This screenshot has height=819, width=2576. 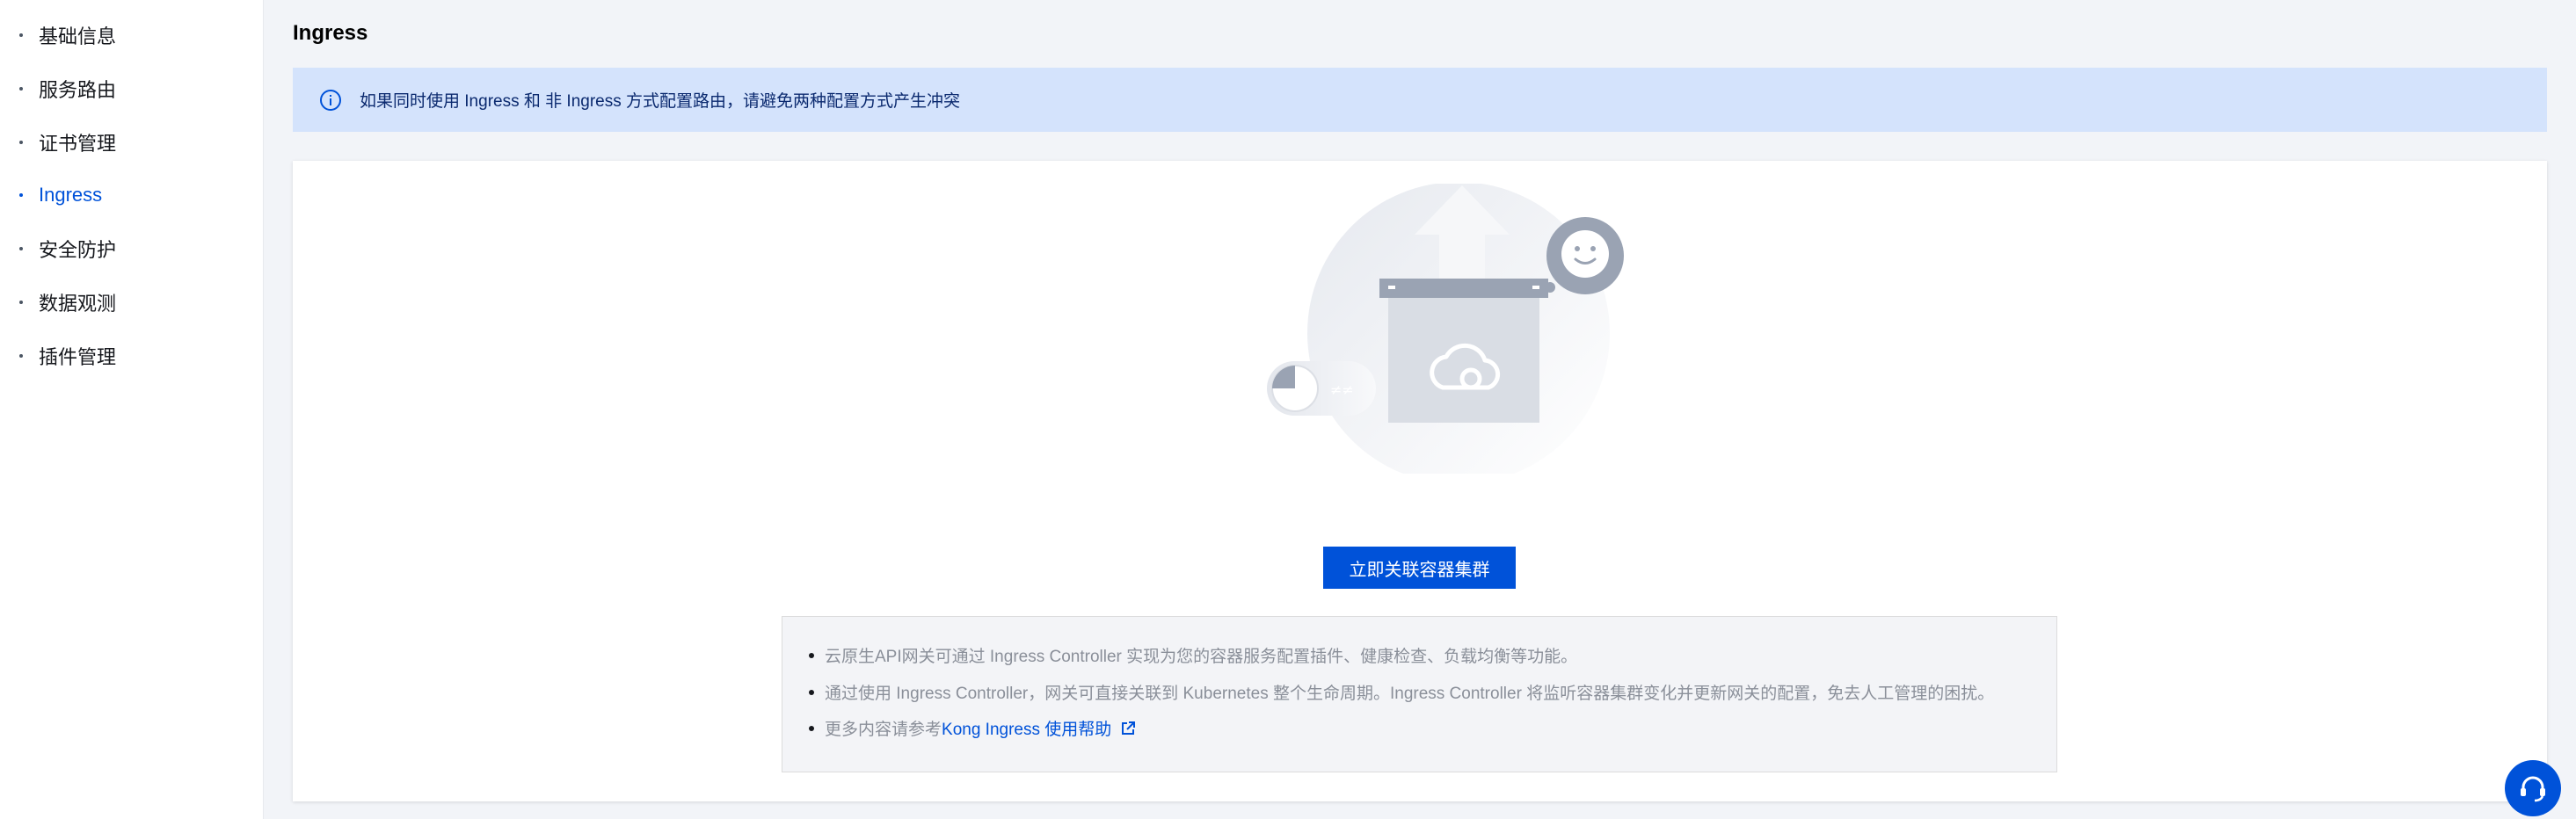 What do you see at coordinates (78, 90) in the screenshot?
I see `sidebar-item-label: 服务路由` at bounding box center [78, 90].